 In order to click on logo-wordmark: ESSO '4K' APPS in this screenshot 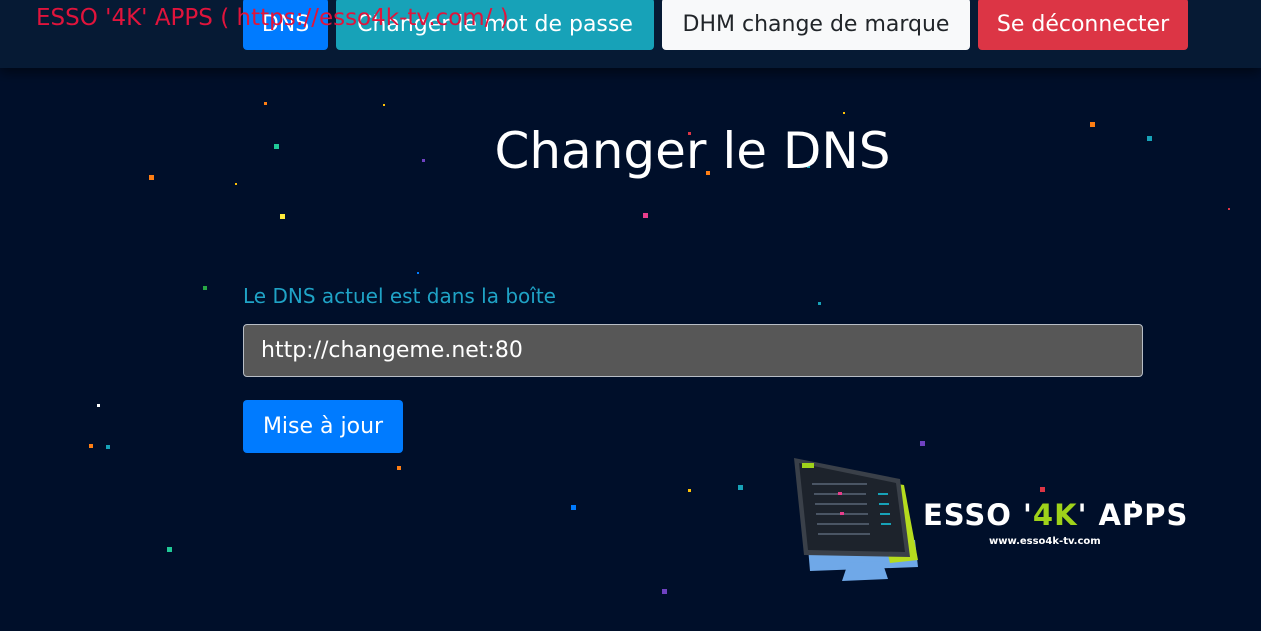, I will do `click(1055, 515)`.